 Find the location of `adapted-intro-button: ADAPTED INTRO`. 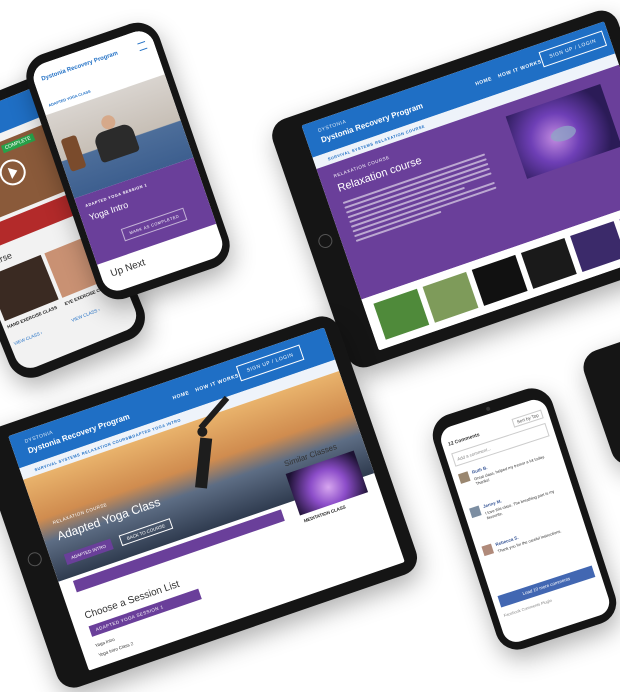

adapted-intro-button: ADAPTED INTRO is located at coordinates (88, 551).